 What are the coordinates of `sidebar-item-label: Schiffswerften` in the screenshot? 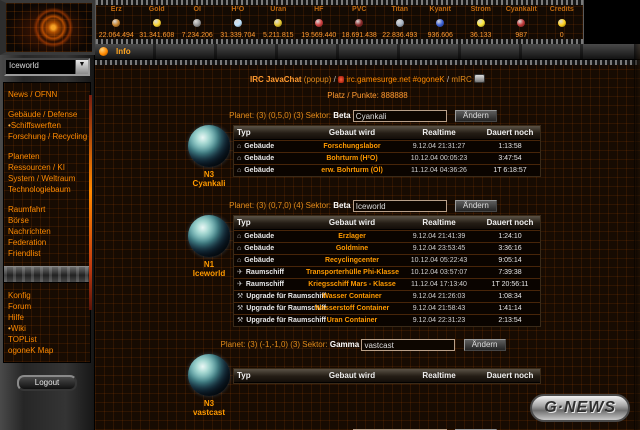 It's located at (35, 125).